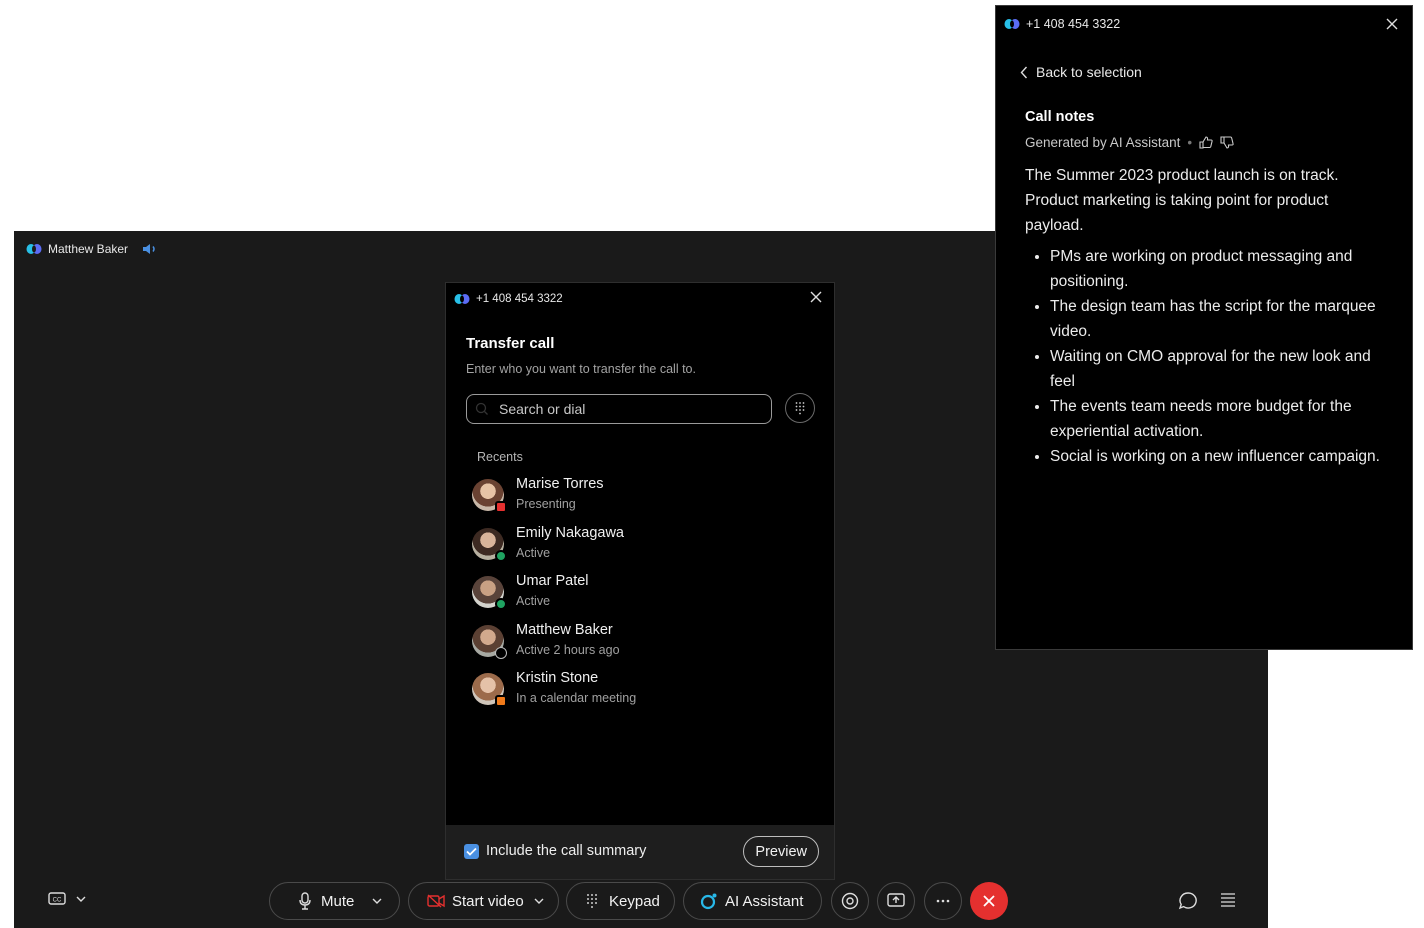 The width and height of the screenshot is (1424, 928). Describe the element at coordinates (519, 299) in the screenshot. I see `dialog-phone-number: +1 408 454 3322` at that location.